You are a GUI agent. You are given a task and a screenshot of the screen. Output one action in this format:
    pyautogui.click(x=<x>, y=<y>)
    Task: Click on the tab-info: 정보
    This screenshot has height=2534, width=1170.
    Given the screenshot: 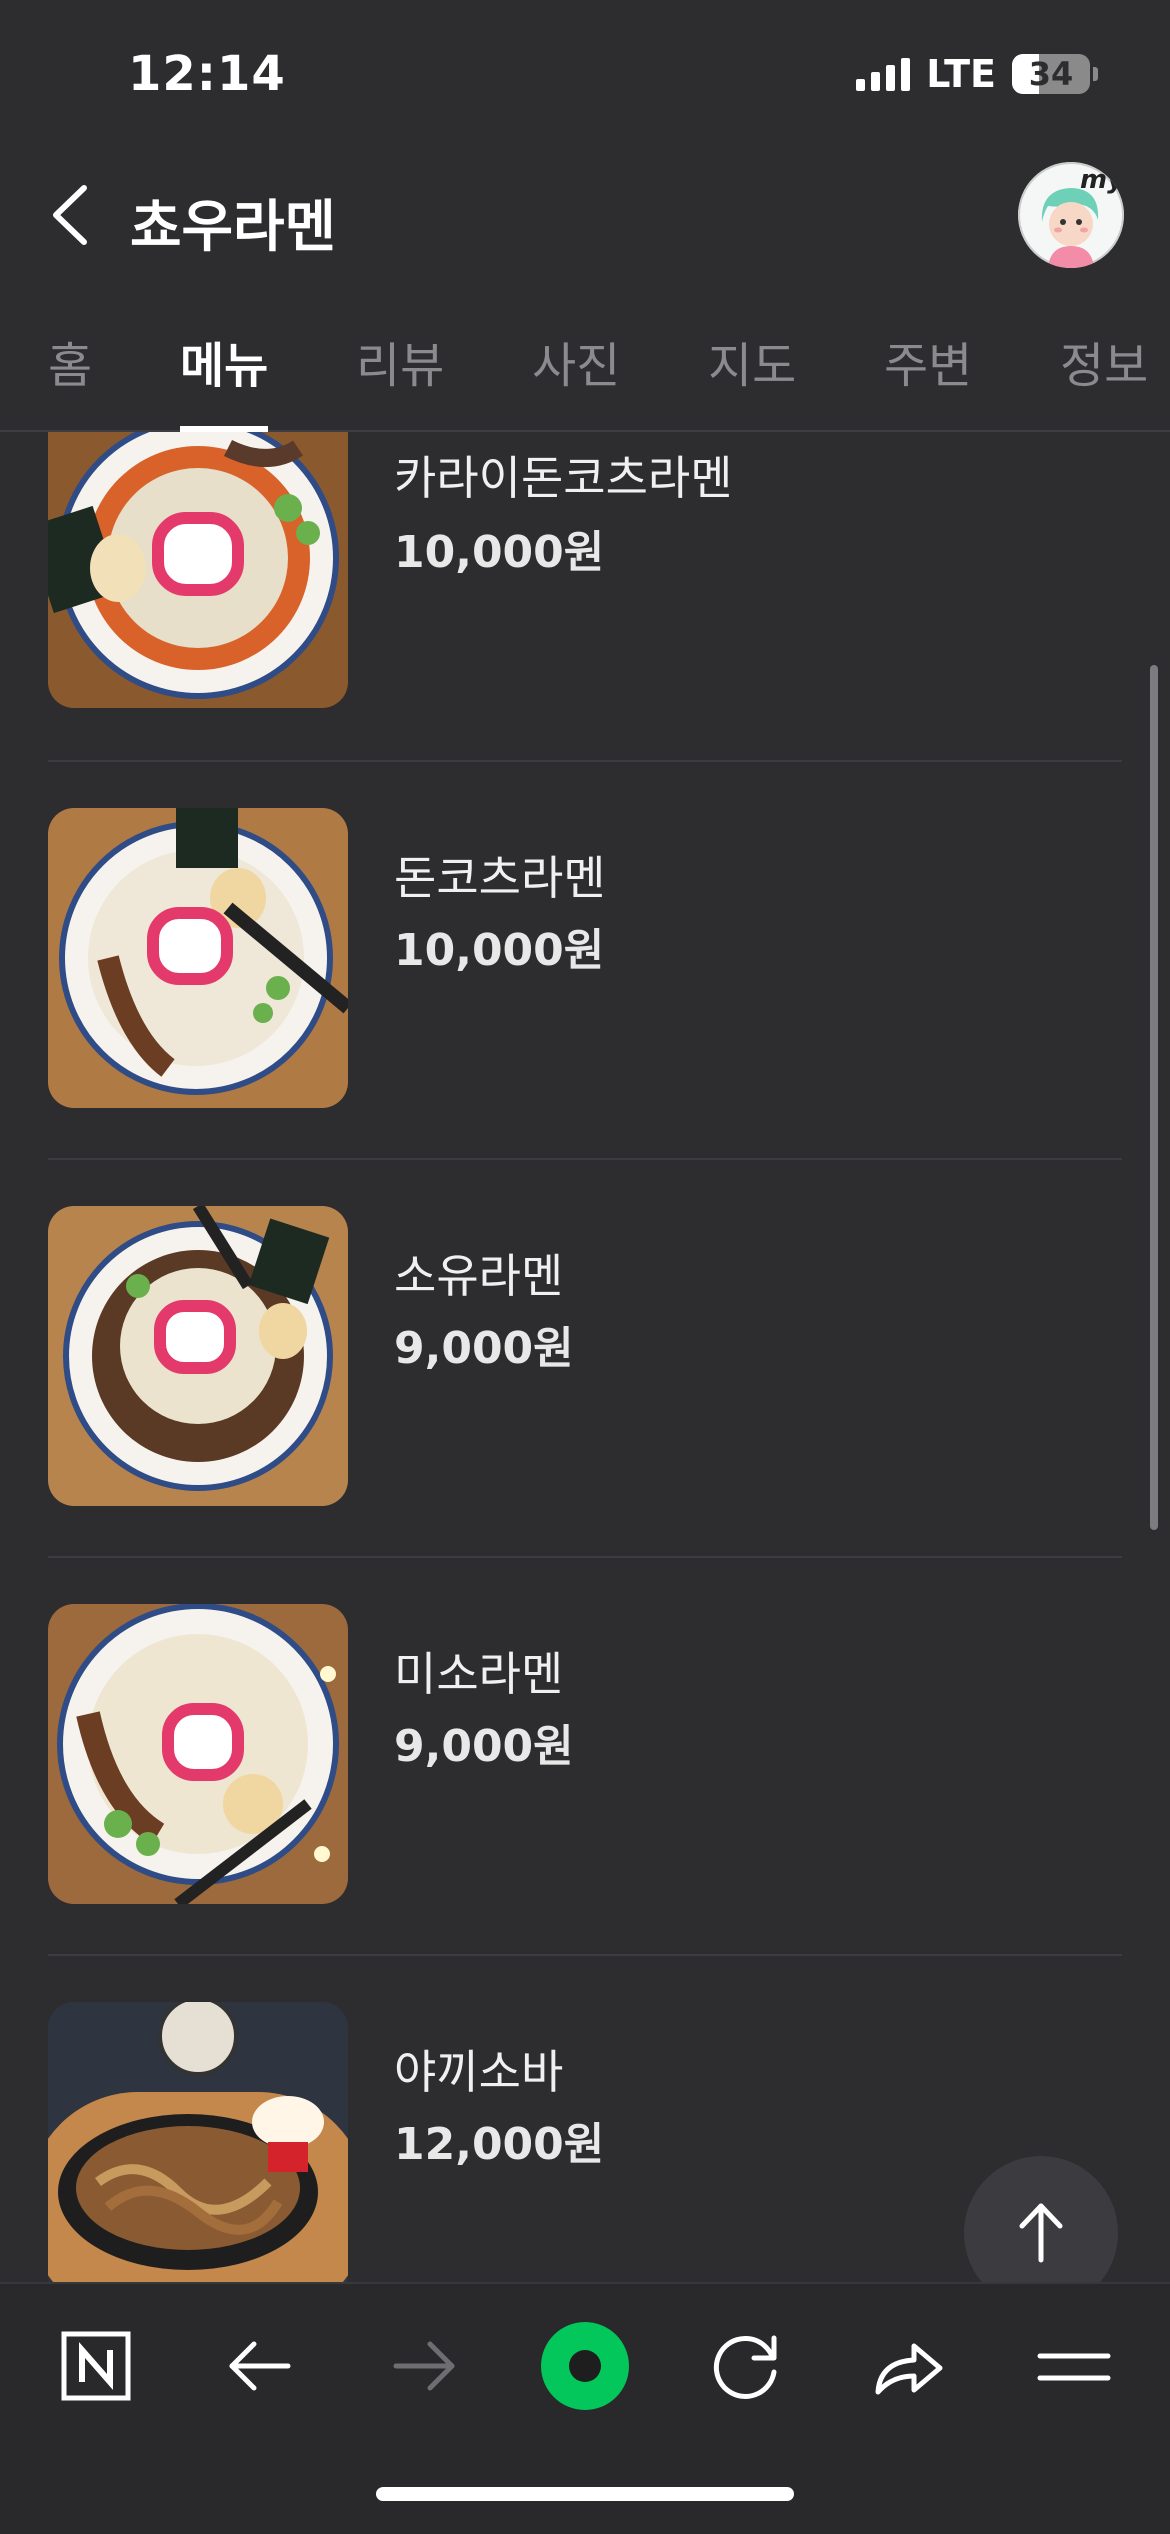 What is the action you would take?
    pyautogui.click(x=1104, y=361)
    